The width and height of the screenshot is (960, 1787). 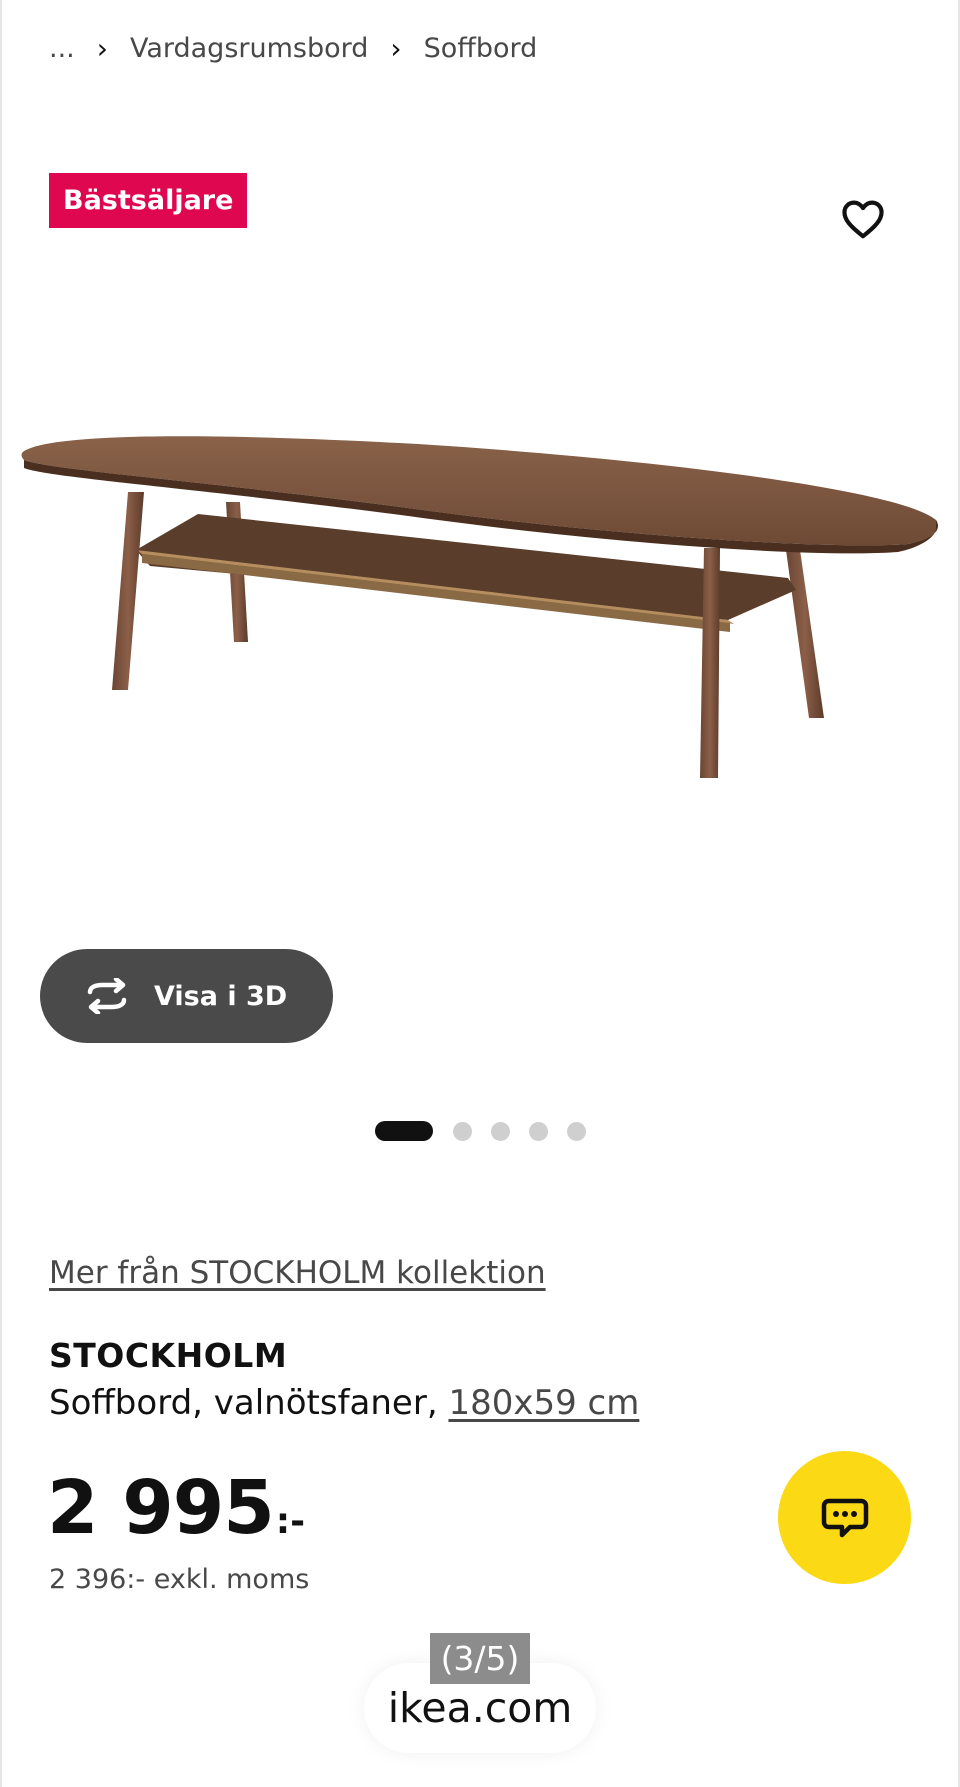 I want to click on price-excl-vat: 2 396:- exkl. moms, so click(x=179, y=1579).